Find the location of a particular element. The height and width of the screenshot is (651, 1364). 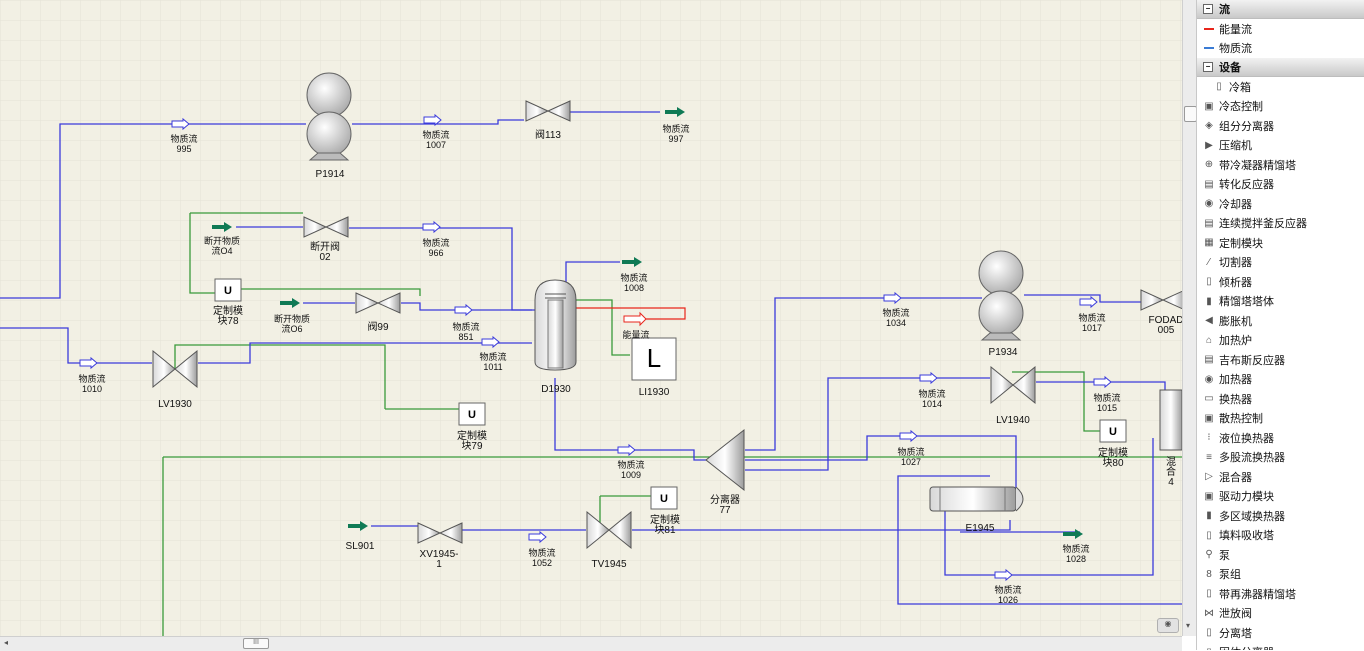

stream-label: SL901 is located at coordinates (360, 546).